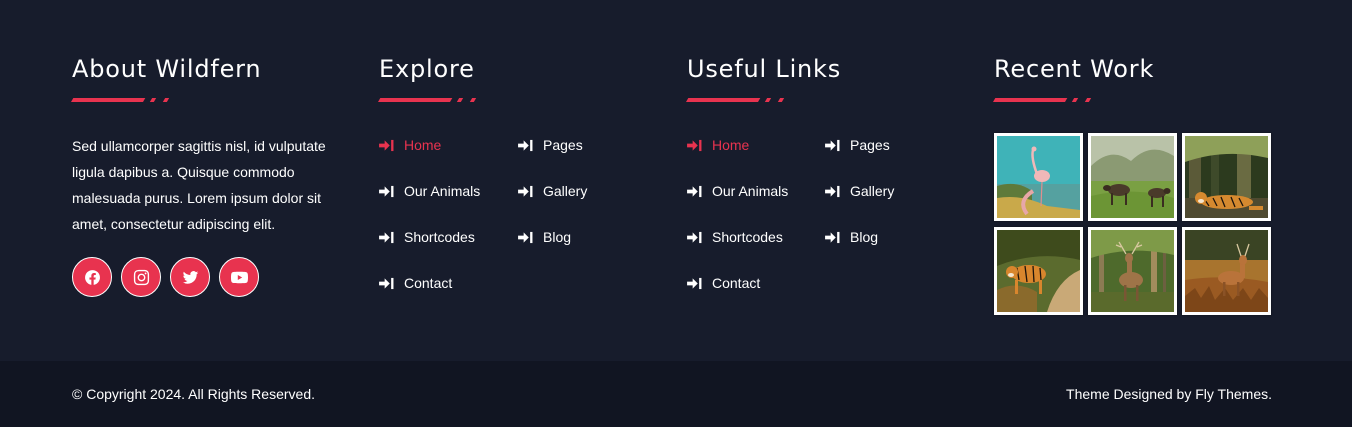 The height and width of the screenshot is (427, 1352). I want to click on gallery-thumb-tiger-resting, so click(1226, 177).